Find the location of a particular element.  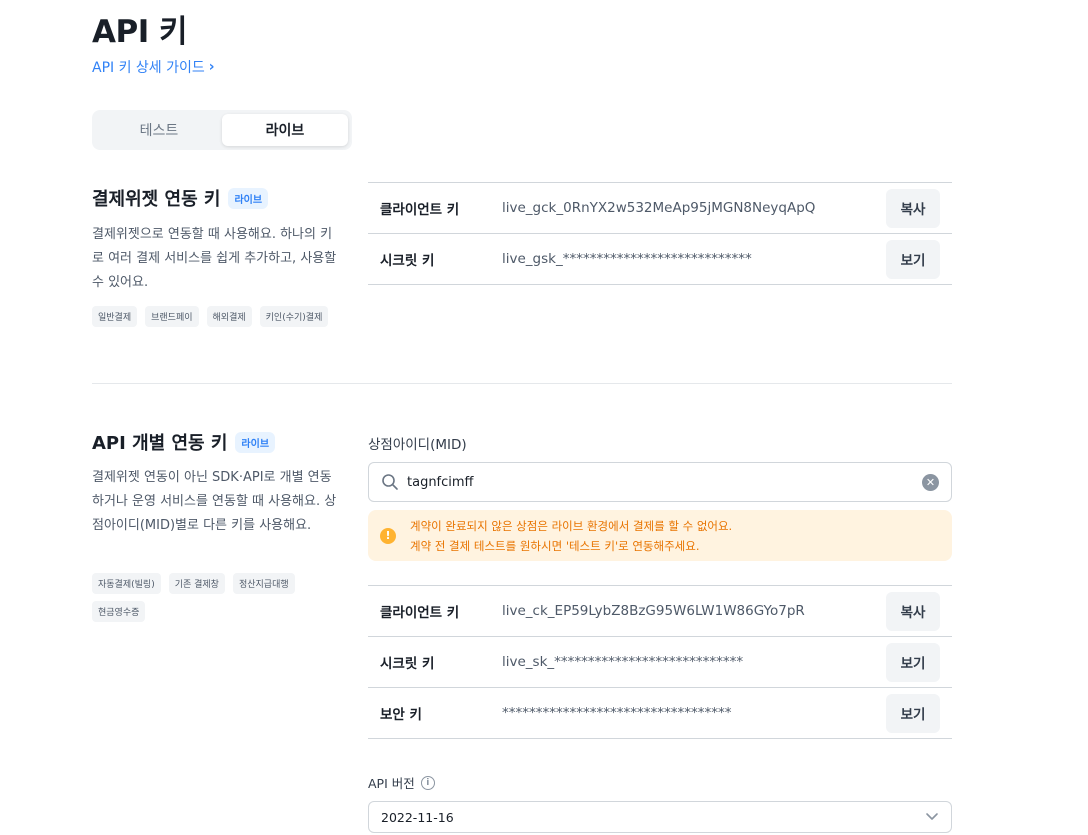

section-divider is located at coordinates (522, 383).